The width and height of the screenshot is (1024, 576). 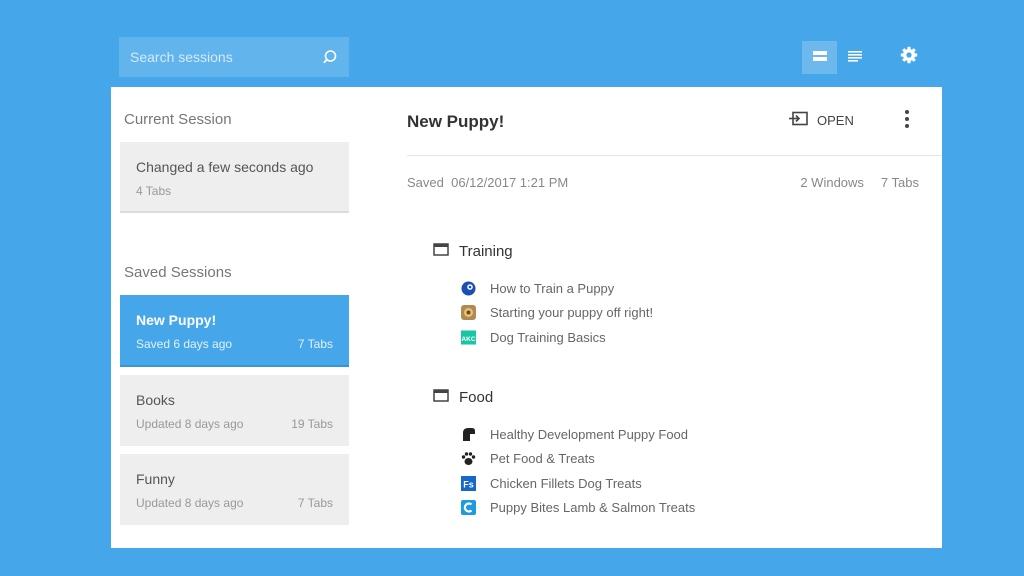 What do you see at coordinates (456, 121) in the screenshot?
I see `page-title: New Puppy!` at bounding box center [456, 121].